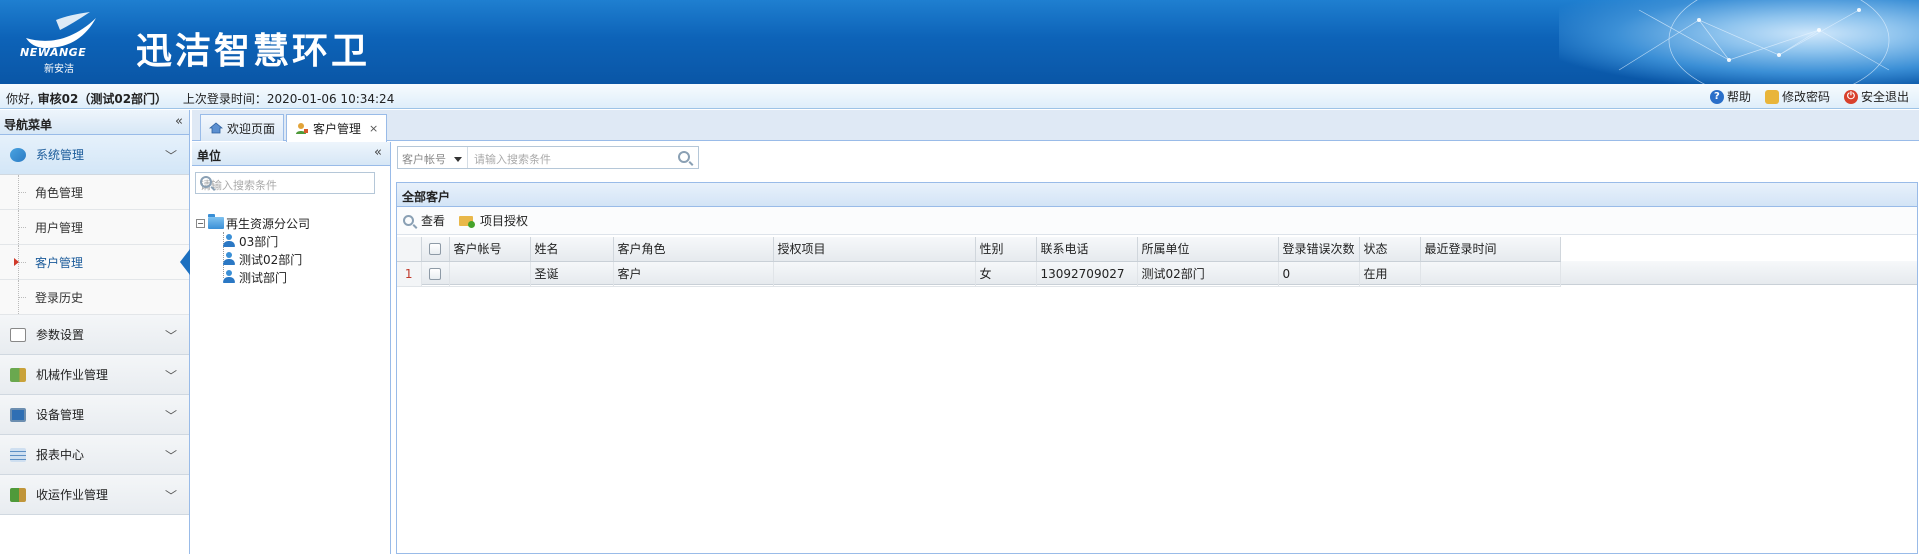  I want to click on nav-section-label: 系统管理, so click(60, 155).